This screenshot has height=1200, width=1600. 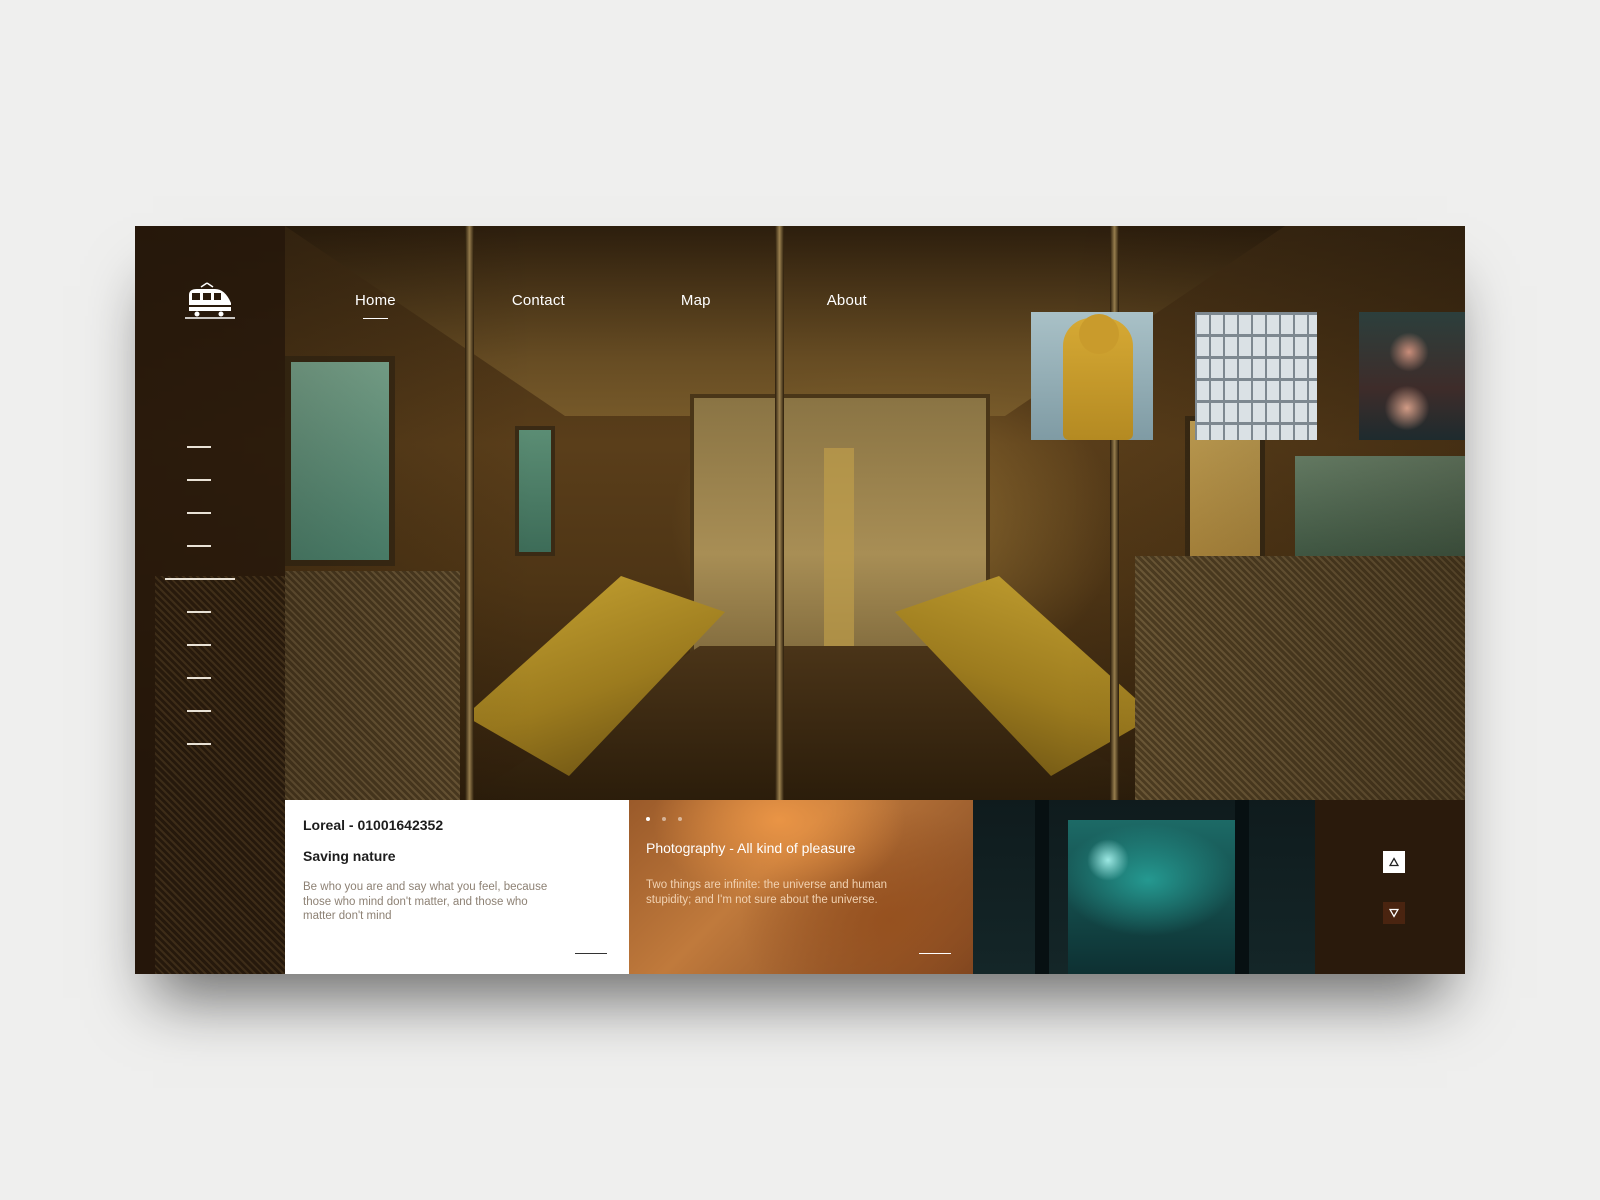 I want to click on nav-item-contact: Contact, so click(x=538, y=300).